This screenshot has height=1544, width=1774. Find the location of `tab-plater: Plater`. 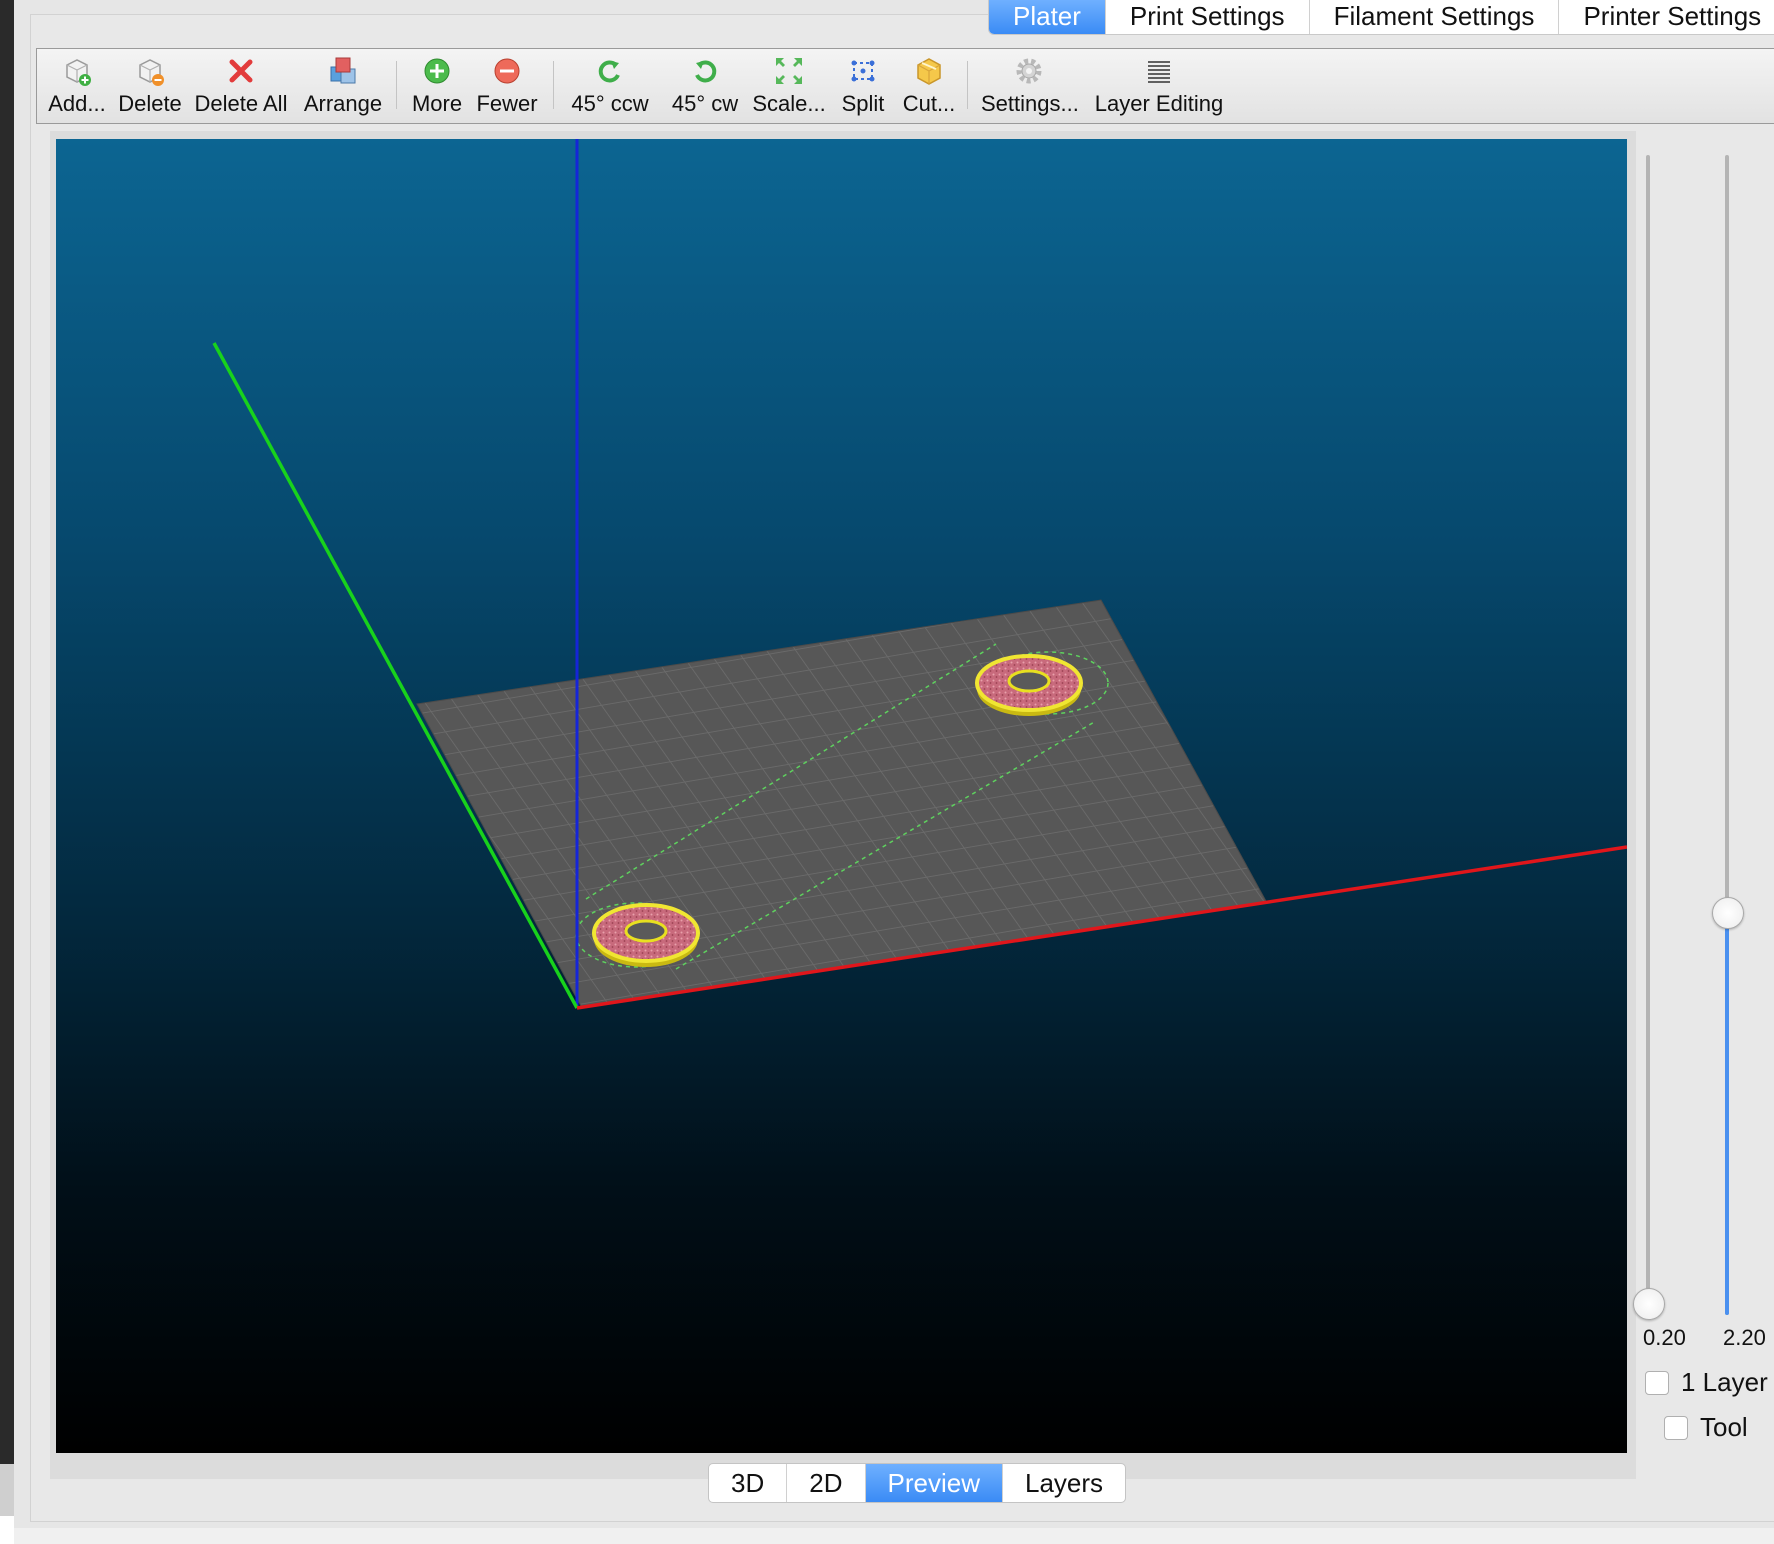

tab-plater: Plater is located at coordinates (1047, 17).